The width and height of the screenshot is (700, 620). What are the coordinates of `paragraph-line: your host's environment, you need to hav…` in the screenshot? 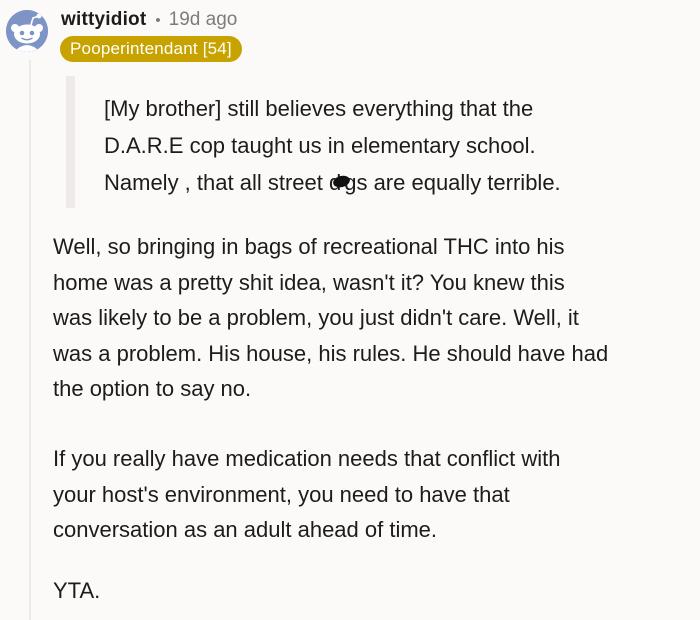 It's located at (281, 494).